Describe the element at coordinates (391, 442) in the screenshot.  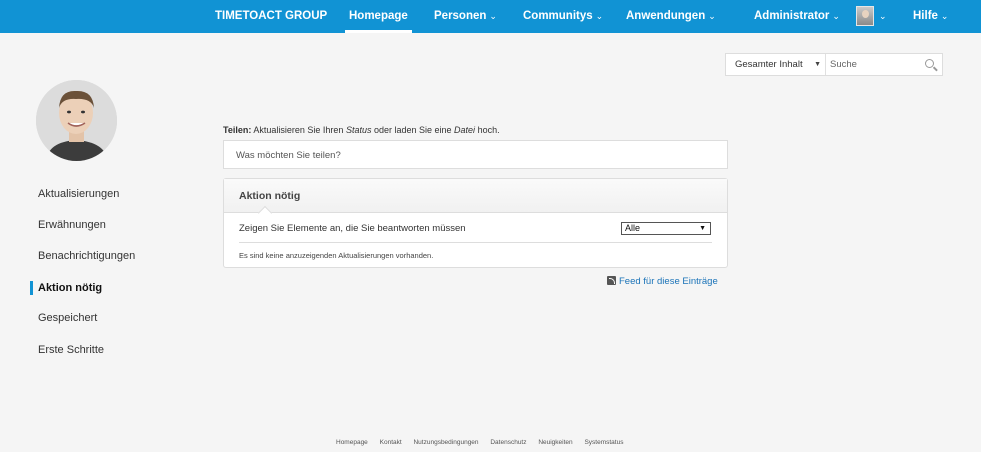
I see `footer-link-kontakt: Kontakt` at that location.